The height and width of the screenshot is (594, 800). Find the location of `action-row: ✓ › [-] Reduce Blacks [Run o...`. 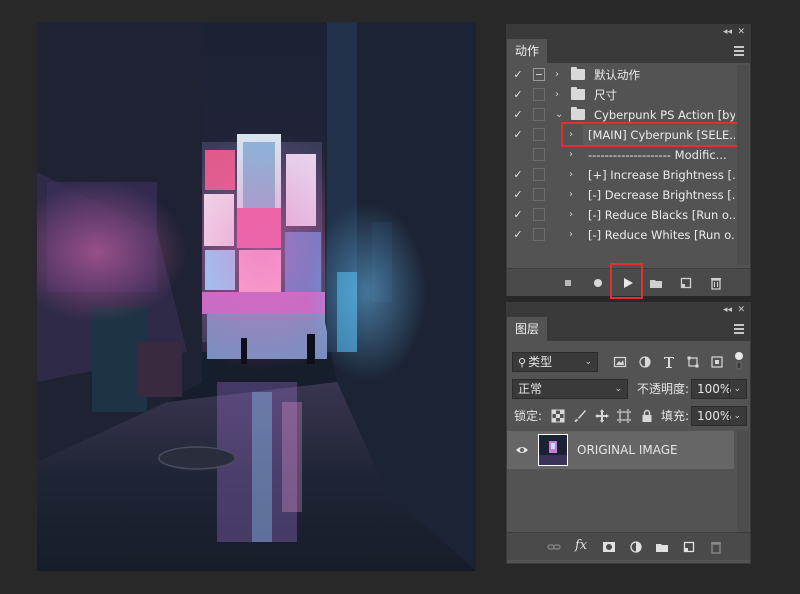

action-row: ✓ › [-] Reduce Blacks [Run o... is located at coordinates (628, 215).